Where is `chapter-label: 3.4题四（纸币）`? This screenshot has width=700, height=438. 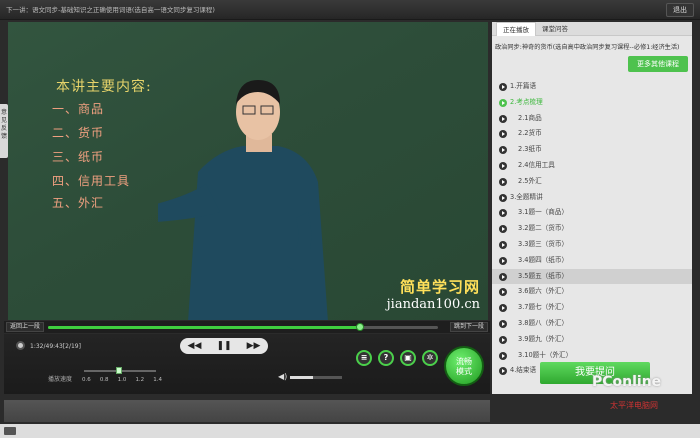 chapter-label: 3.4题四（纸币） is located at coordinates (543, 259).